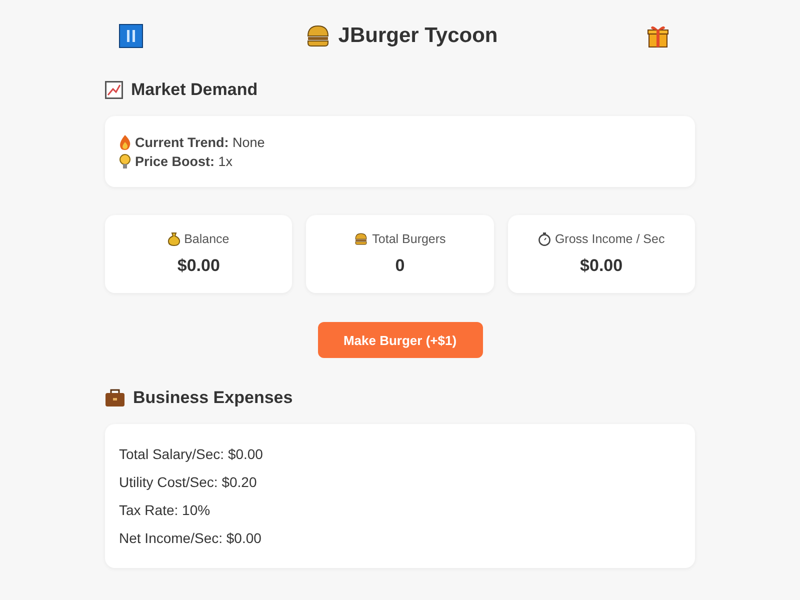 This screenshot has width=800, height=600. I want to click on stopwatch-icon, so click(544, 239).